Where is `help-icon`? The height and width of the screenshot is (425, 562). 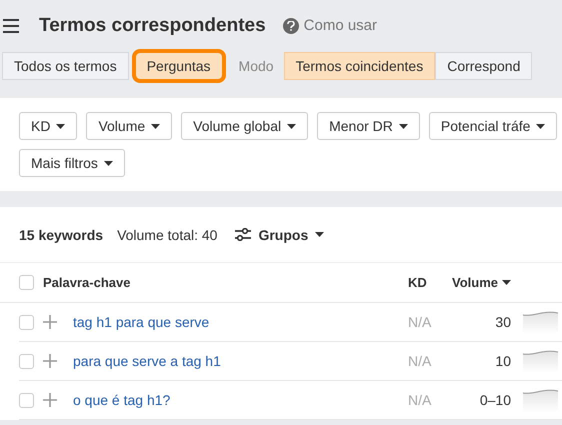 help-icon is located at coordinates (290, 26).